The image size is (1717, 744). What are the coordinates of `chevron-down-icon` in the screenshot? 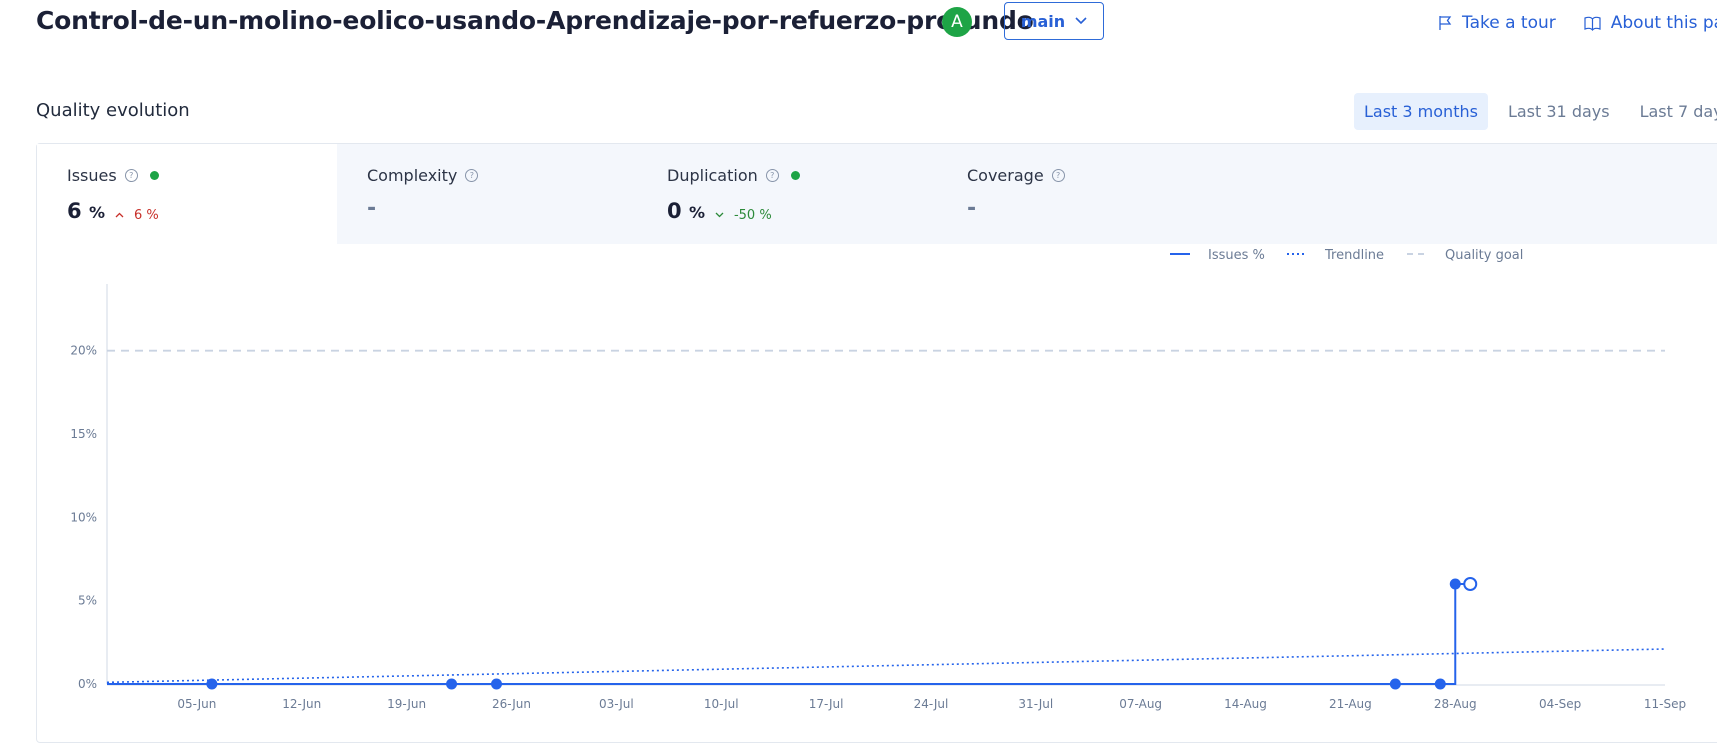 It's located at (1081, 21).